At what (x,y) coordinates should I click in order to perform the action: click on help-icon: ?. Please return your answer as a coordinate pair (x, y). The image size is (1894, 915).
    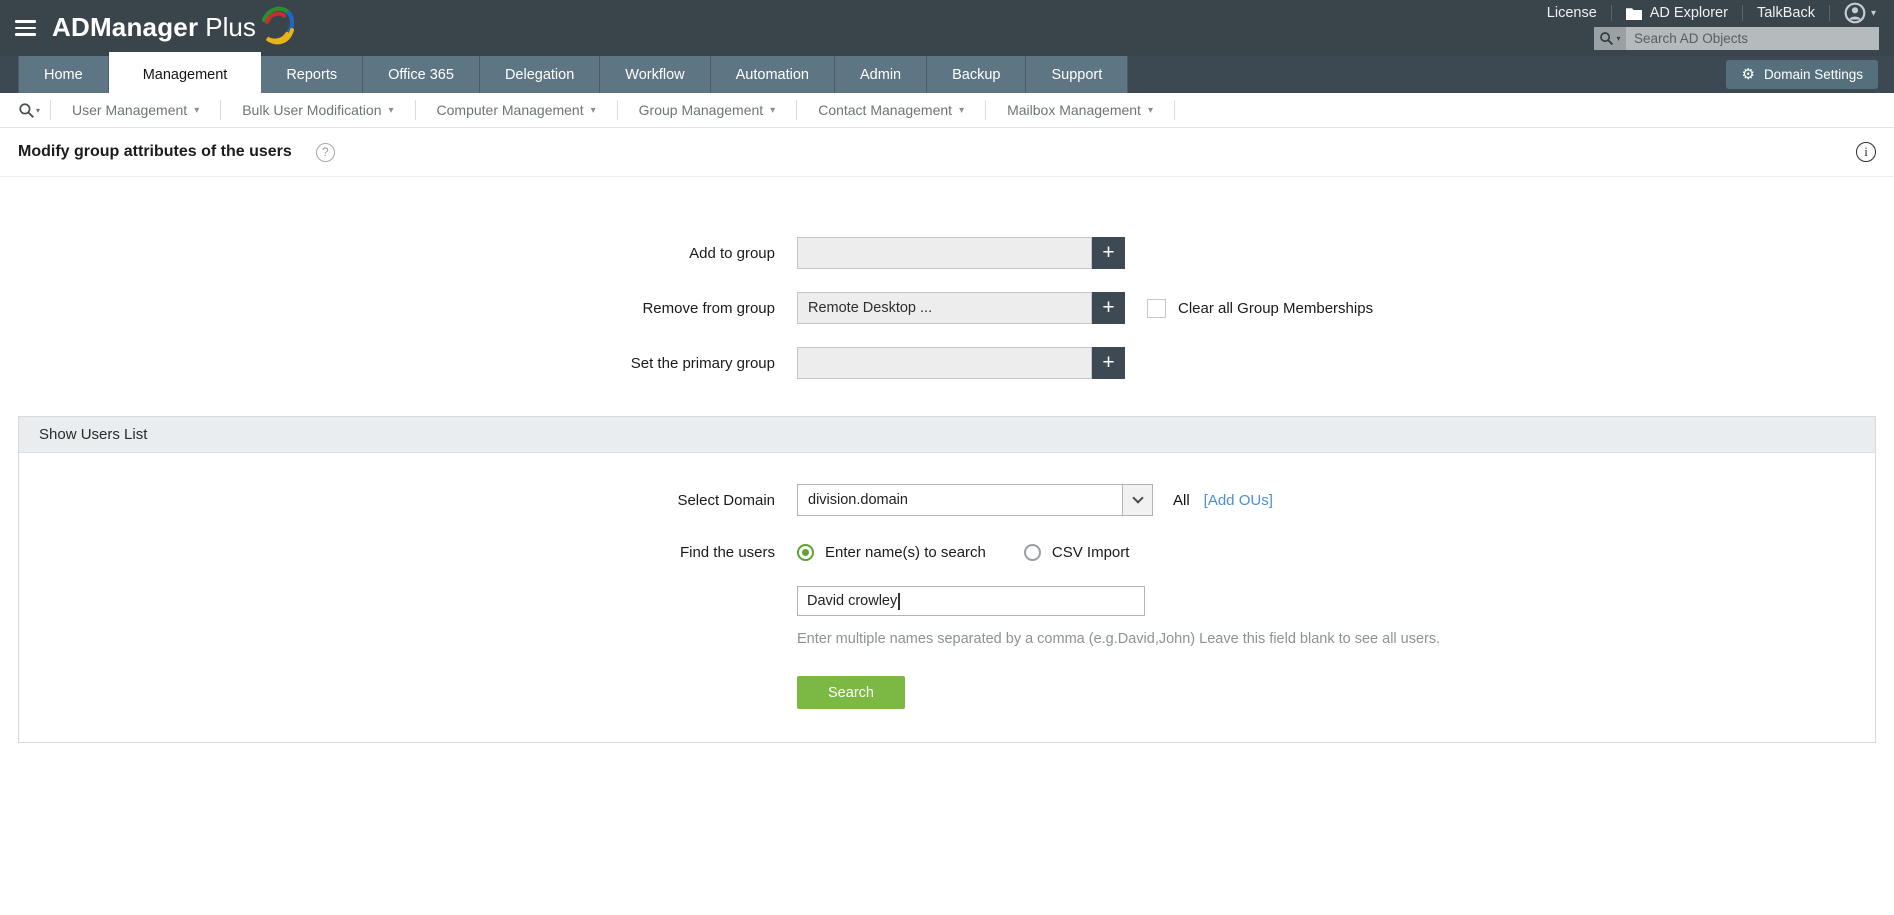
    Looking at the image, I should click on (325, 152).